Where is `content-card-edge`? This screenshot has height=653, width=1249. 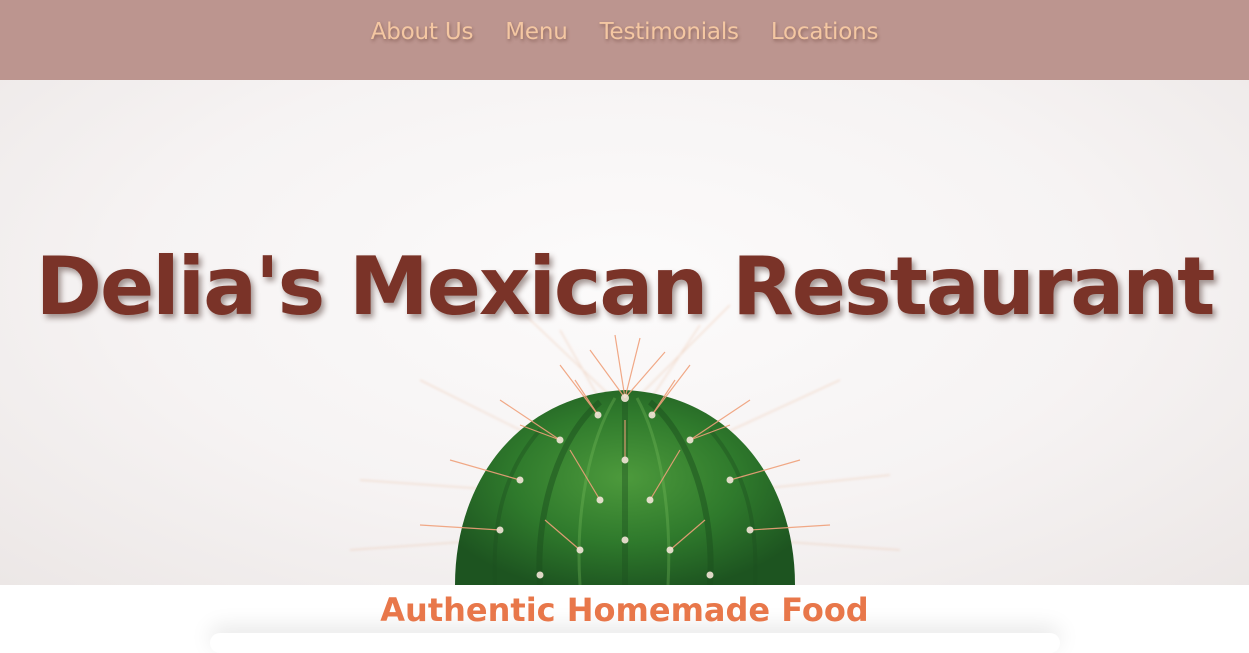
content-card-edge is located at coordinates (635, 643).